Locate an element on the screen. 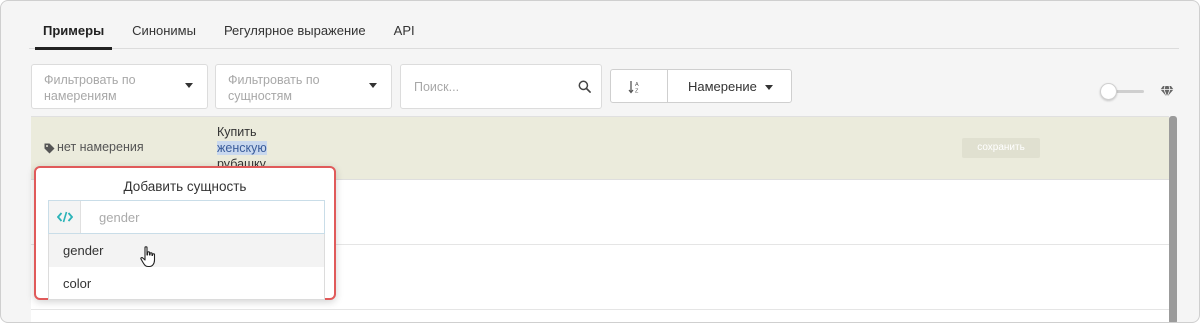 This screenshot has height=323, width=1200. entity-filter-select: Фильтровать по сущностям is located at coordinates (303, 86).